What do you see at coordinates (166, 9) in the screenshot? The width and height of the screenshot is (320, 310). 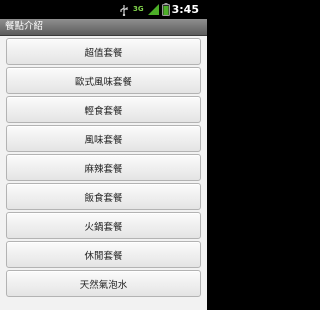 I see `battery-icon` at bounding box center [166, 9].